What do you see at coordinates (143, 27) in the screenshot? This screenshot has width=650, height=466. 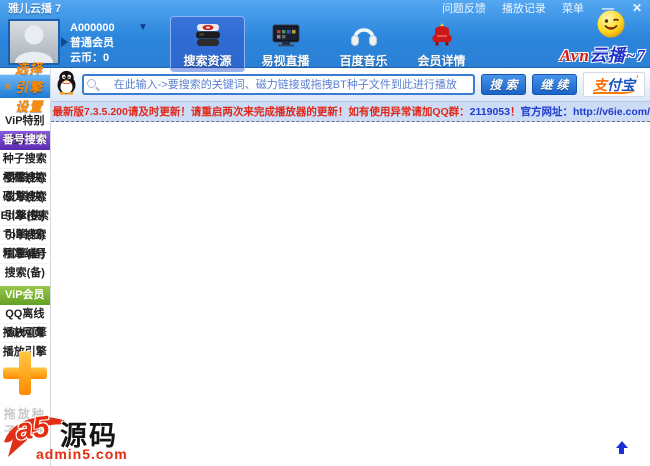 I see `account-dropdown-icon: ▼` at bounding box center [143, 27].